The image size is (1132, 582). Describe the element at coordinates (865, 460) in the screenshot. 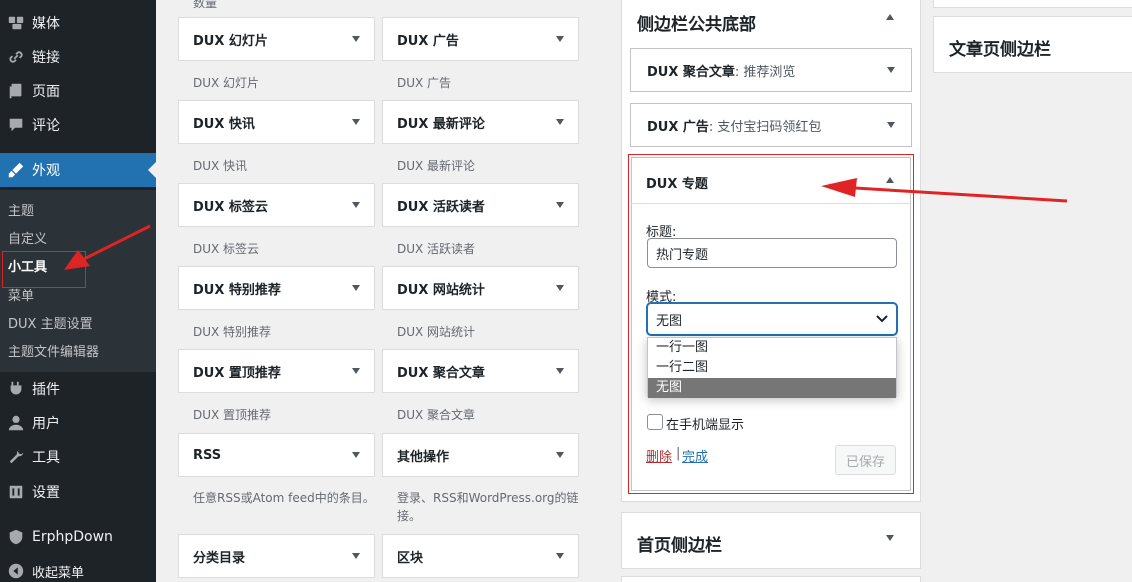

I see `saved-button: 已保存` at that location.